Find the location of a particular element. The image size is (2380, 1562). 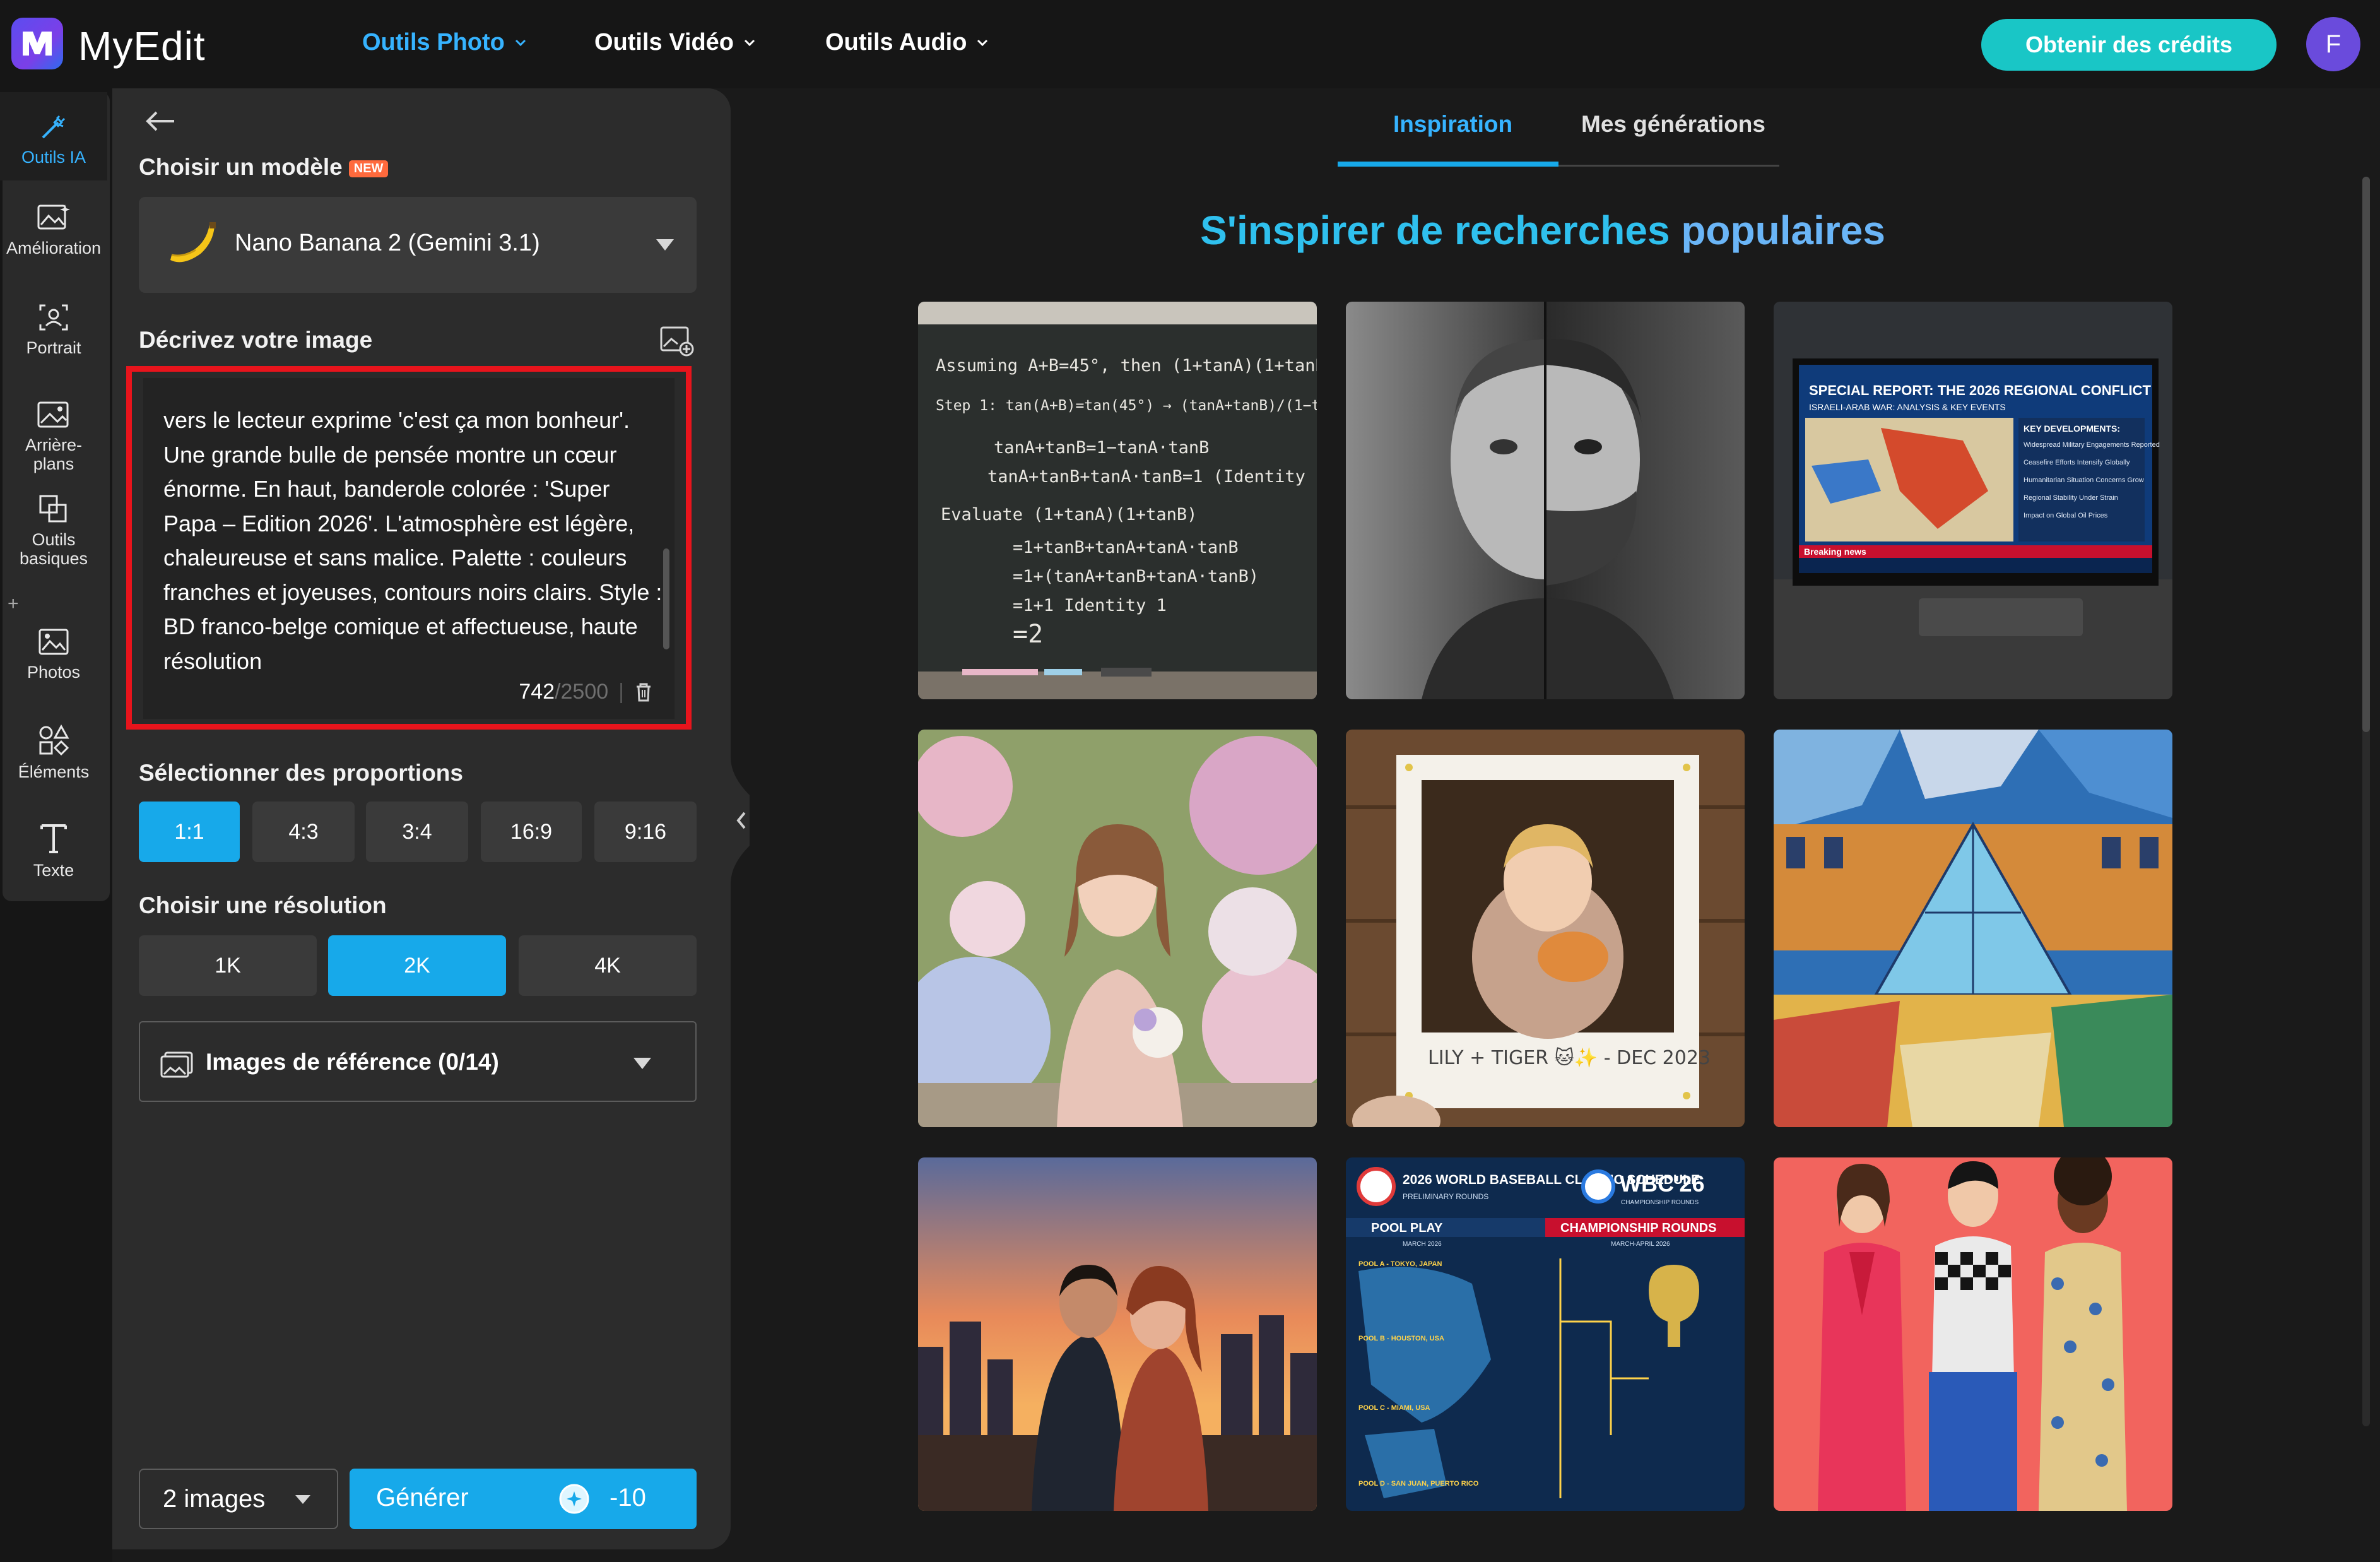

tile-sunset-couple is located at coordinates (1117, 1334).